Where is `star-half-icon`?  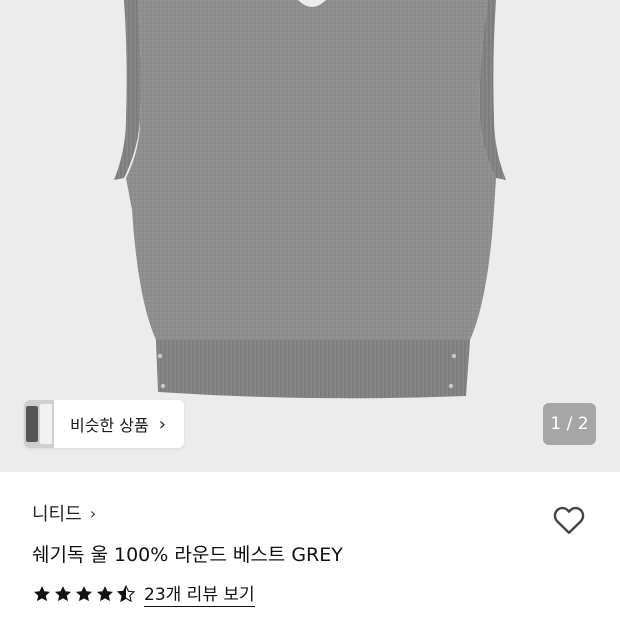
star-half-icon is located at coordinates (126, 593).